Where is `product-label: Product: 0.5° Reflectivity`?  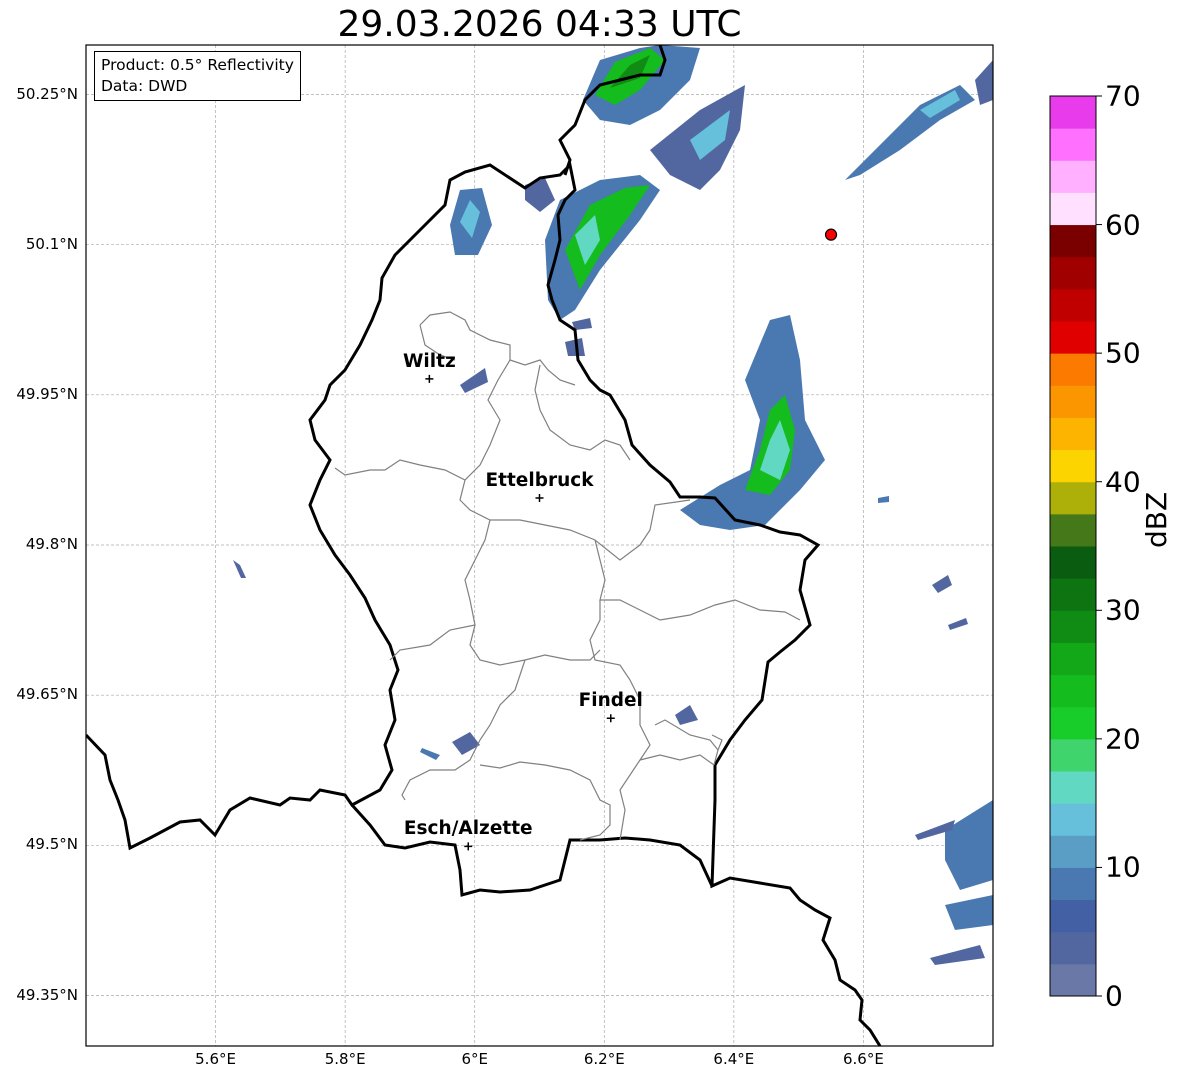 product-label: Product: 0.5° Reflectivity is located at coordinates (197, 65).